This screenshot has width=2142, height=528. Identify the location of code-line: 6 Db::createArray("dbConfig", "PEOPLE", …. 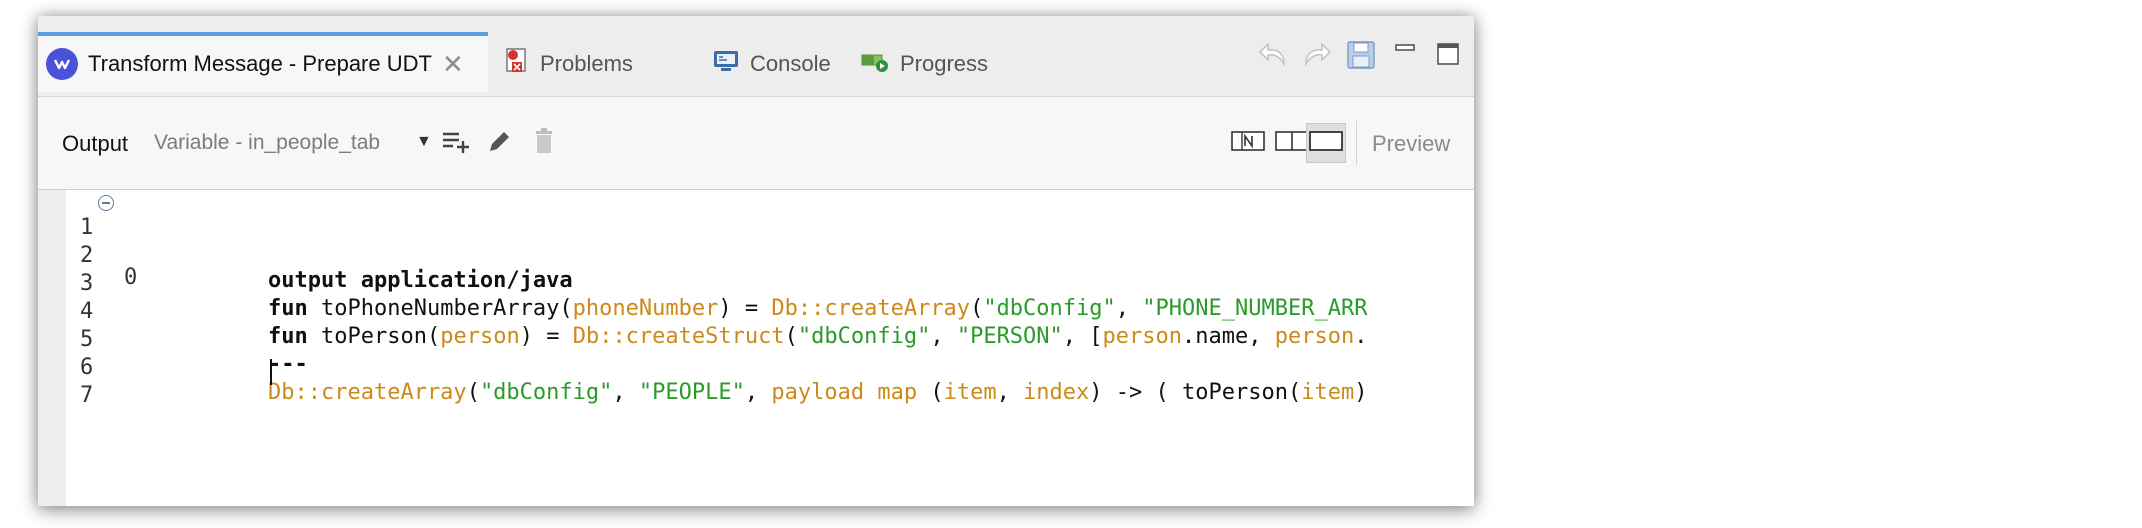
(703, 367).